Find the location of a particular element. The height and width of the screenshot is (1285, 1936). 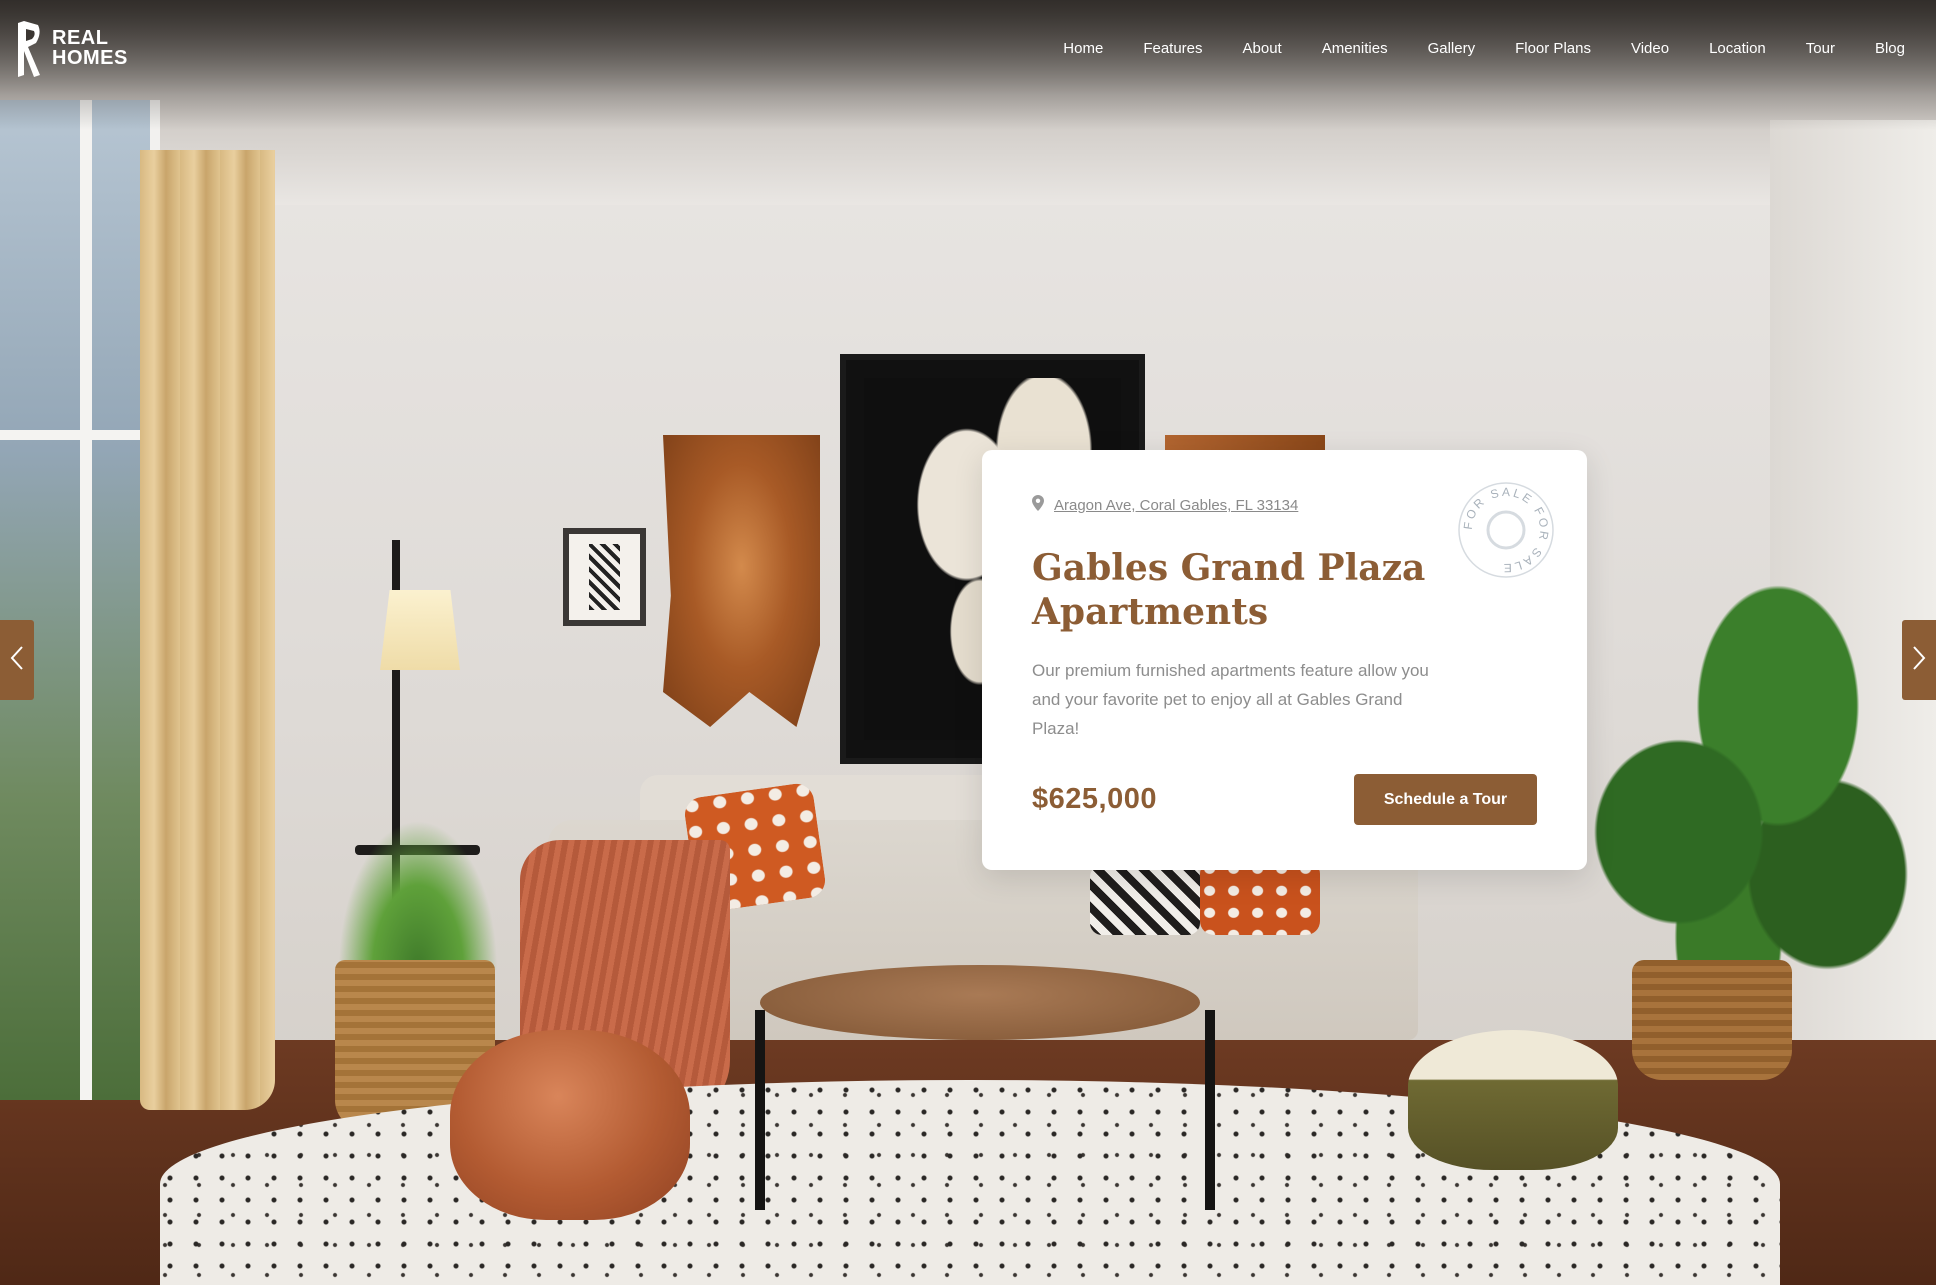

map-pin-icon is located at coordinates (1038, 505).